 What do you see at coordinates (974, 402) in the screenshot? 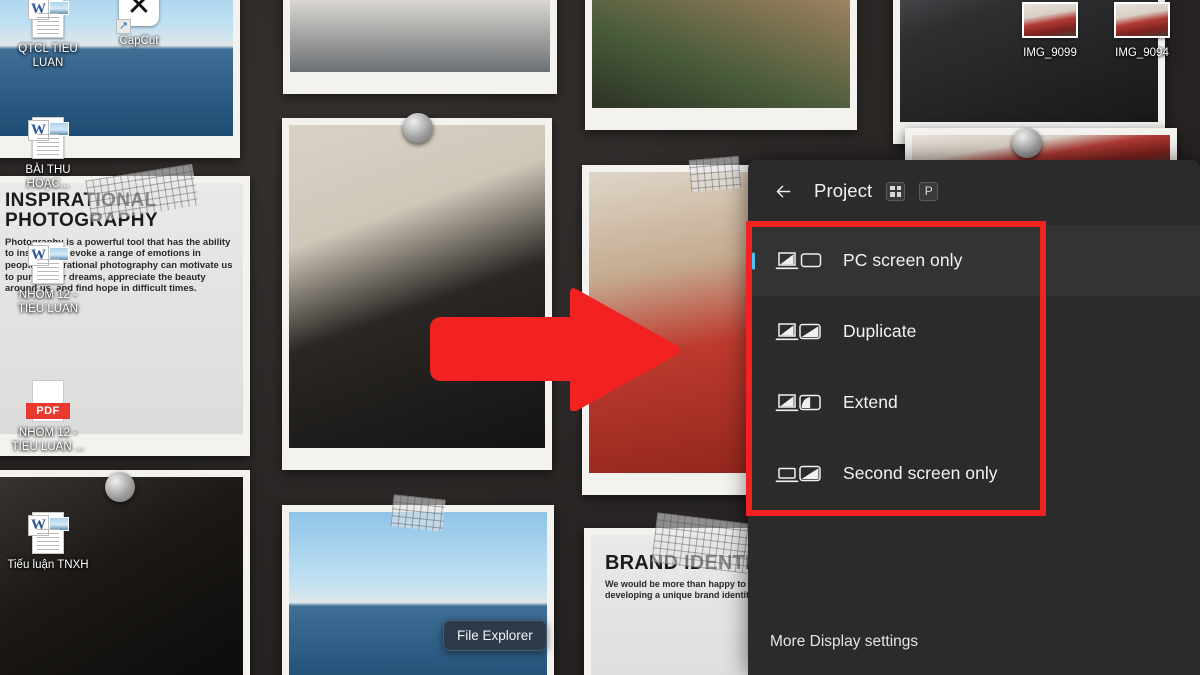
I see `project-option-extend: Extend` at bounding box center [974, 402].